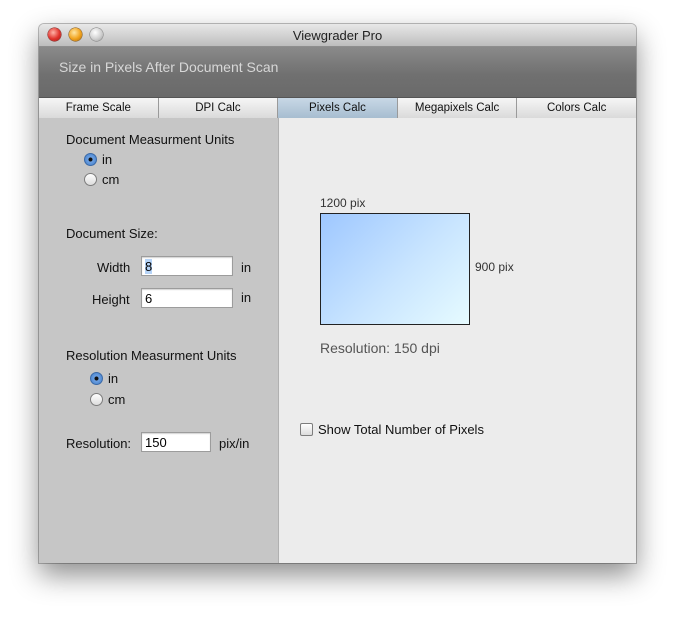  I want to click on width-value: 8, so click(149, 266).